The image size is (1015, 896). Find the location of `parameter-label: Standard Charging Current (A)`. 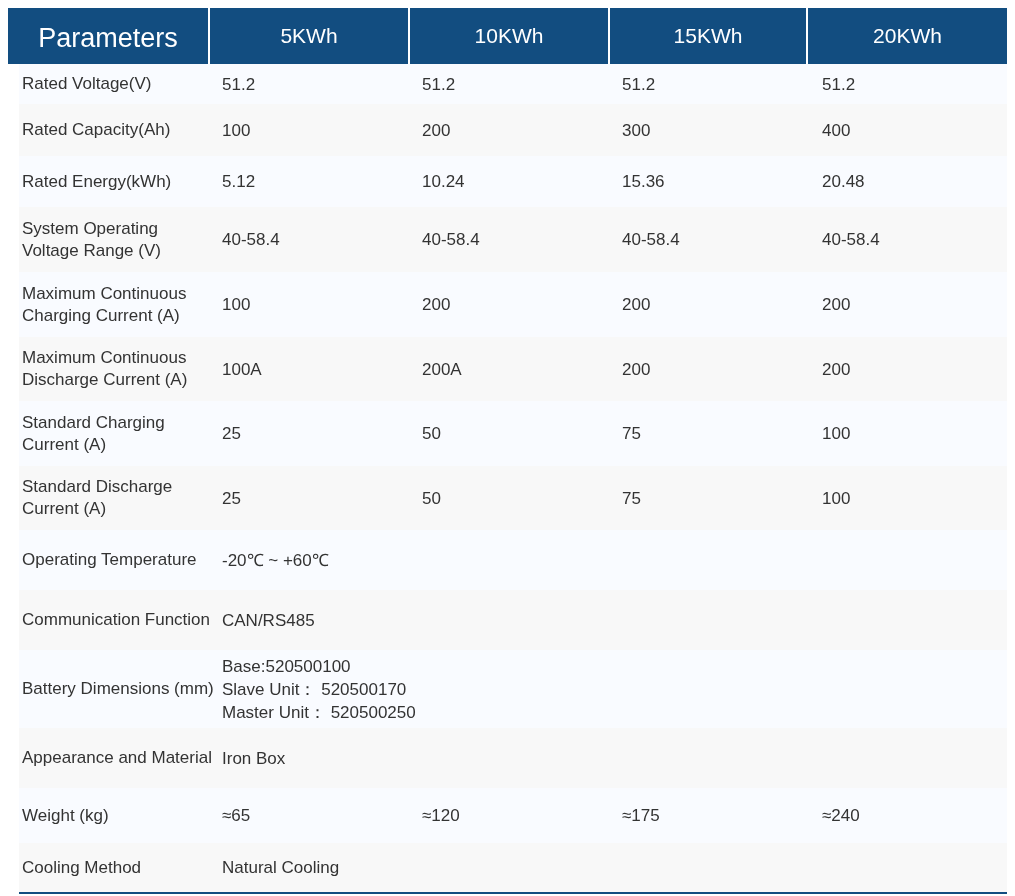

parameter-label: Standard Charging Current (A) is located at coordinates (93, 433).